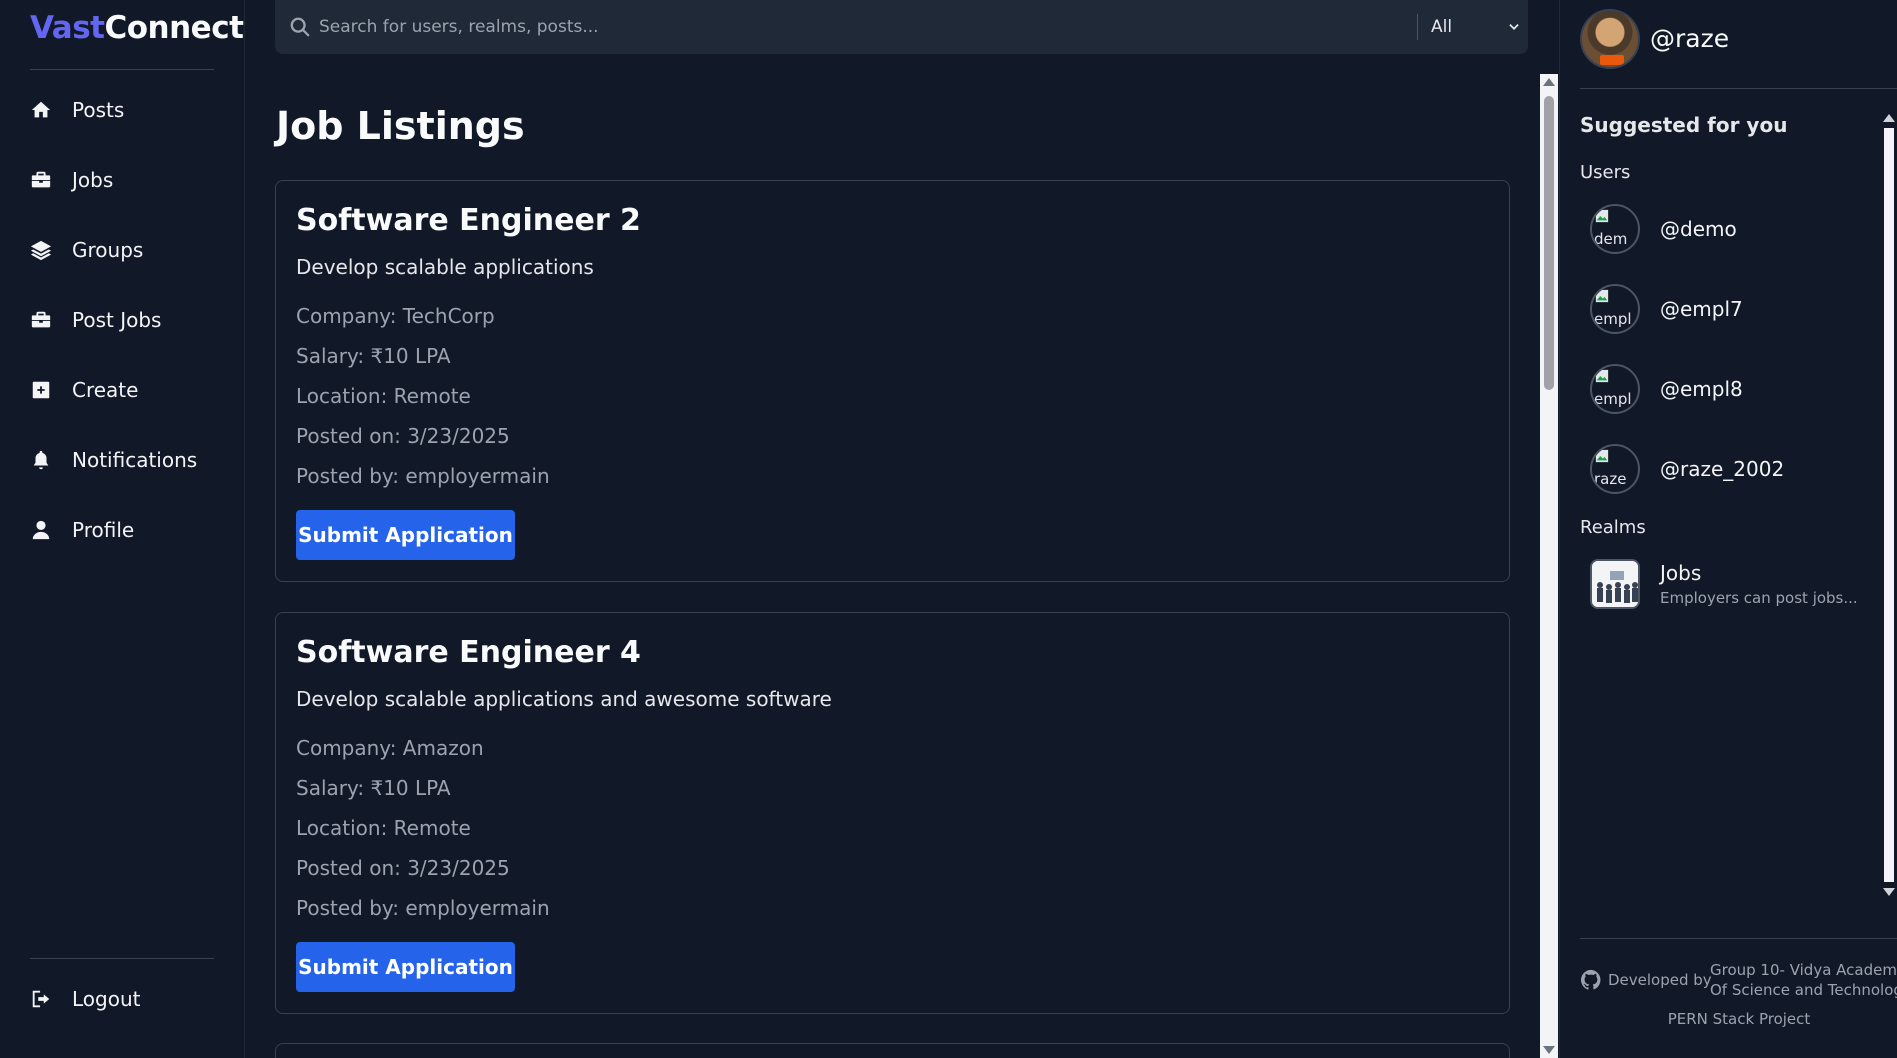 This screenshot has height=1058, width=1897. Describe the element at coordinates (1611, 239) in the screenshot. I see `avatar-alt-text: dem` at that location.